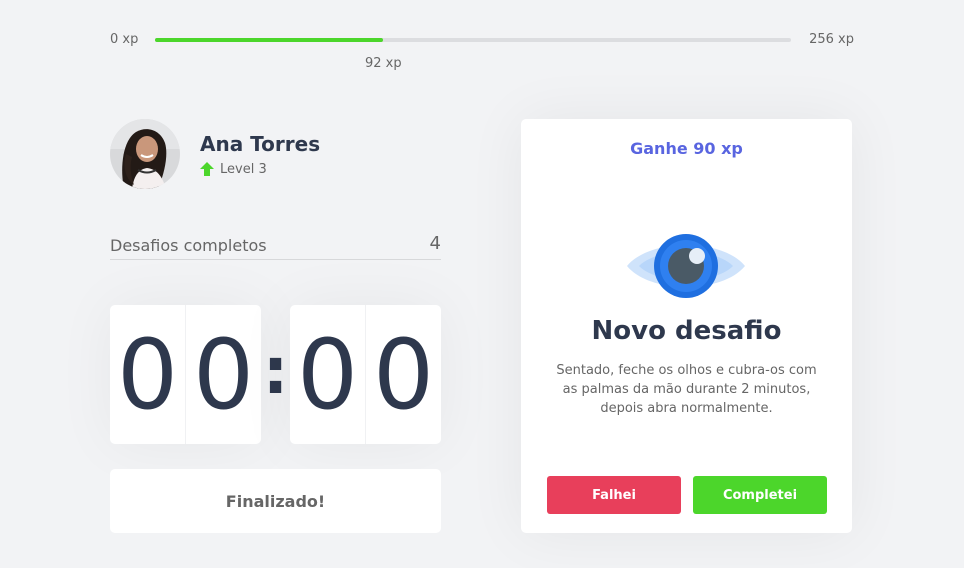  What do you see at coordinates (148, 374) in the screenshot?
I see `minute-digit-left: 0` at bounding box center [148, 374].